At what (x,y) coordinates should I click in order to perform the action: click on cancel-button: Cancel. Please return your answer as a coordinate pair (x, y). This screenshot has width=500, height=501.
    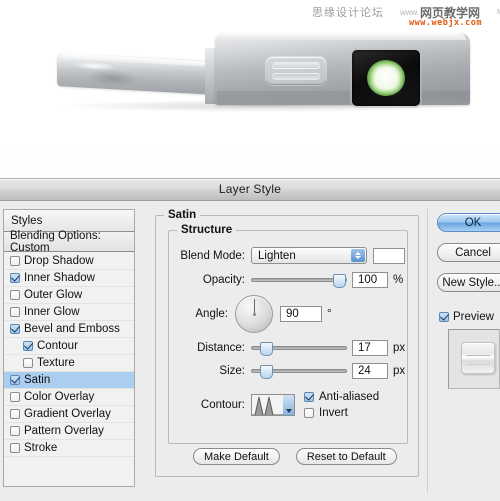
    Looking at the image, I should click on (468, 252).